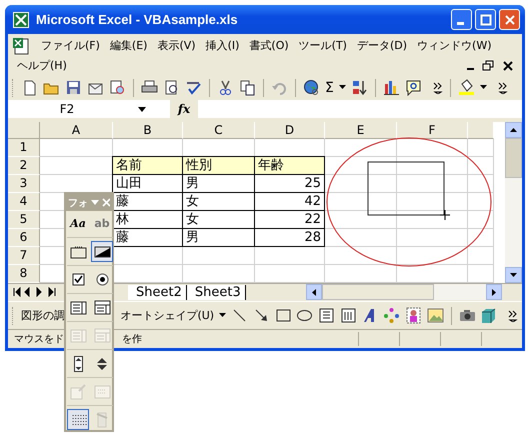 The height and width of the screenshot is (436, 529). Describe the element at coordinates (24, 256) in the screenshot. I see `row-header: 7` at that location.